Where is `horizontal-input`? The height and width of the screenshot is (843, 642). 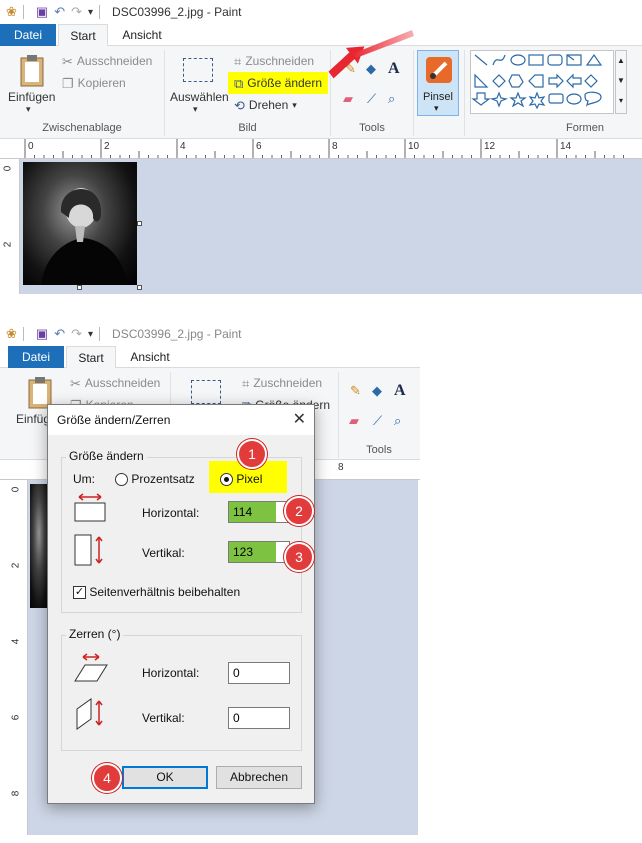
horizontal-input is located at coordinates (259, 512).